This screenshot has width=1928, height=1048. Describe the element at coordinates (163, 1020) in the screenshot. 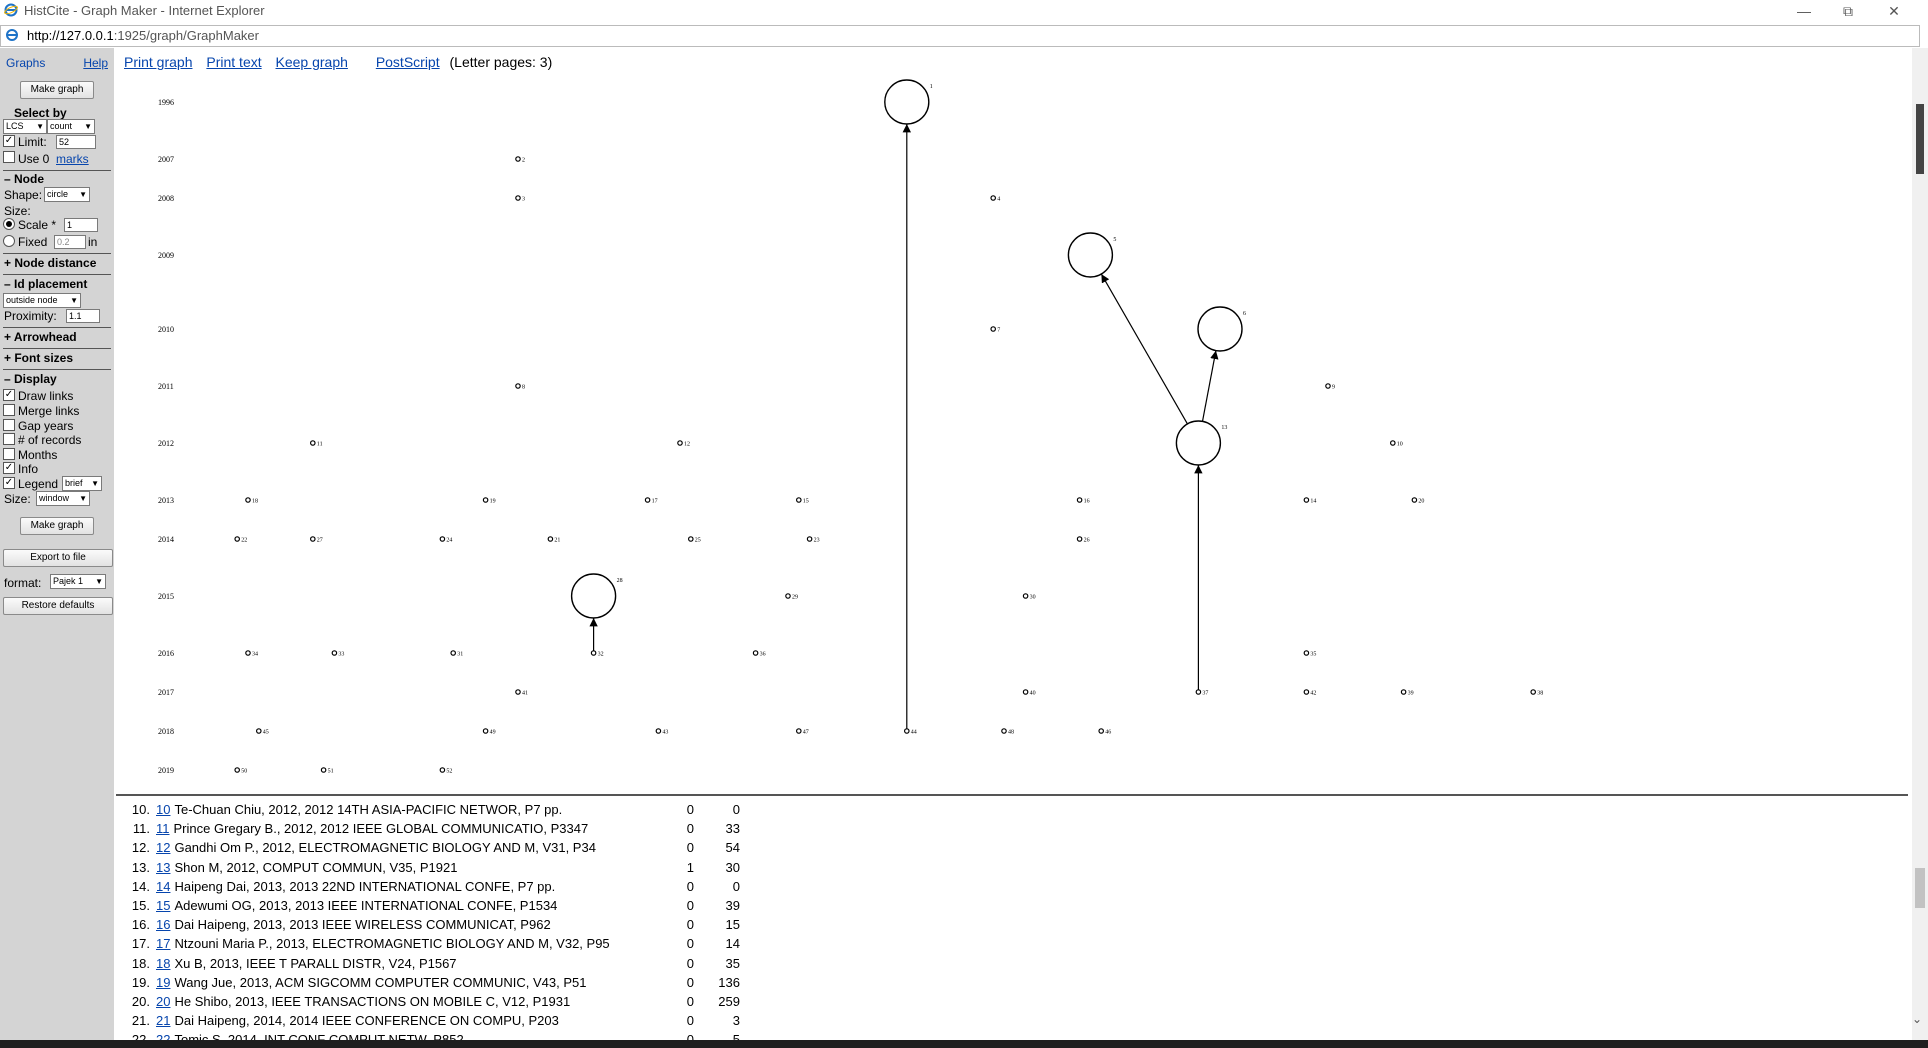

I see `record-id-link: 21` at that location.